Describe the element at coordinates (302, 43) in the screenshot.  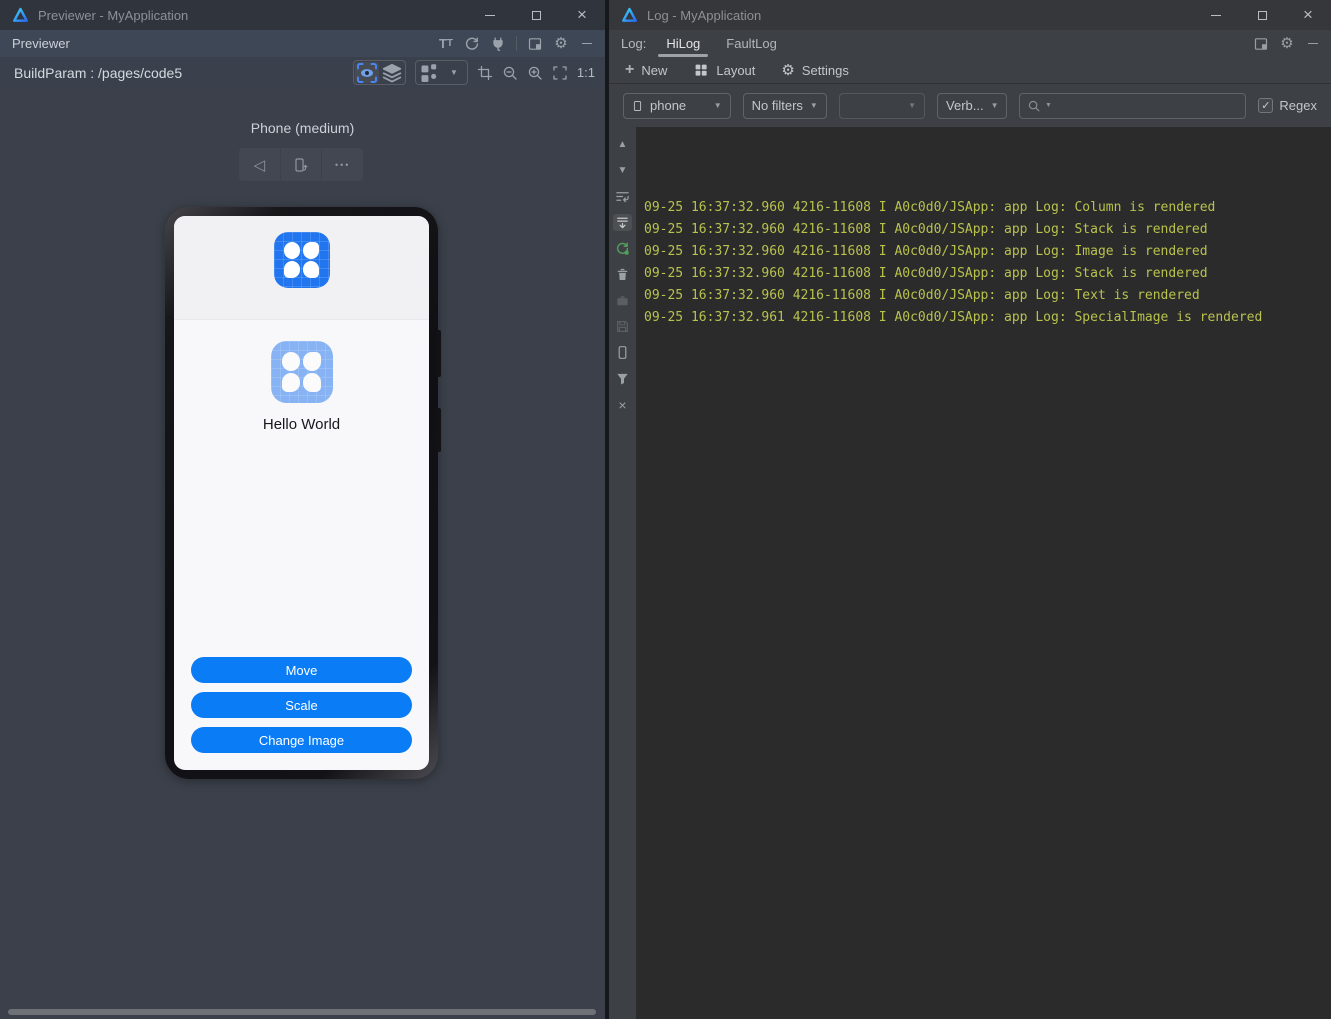
I see `previewer-tab-row: Previewer TT ⚙` at that location.